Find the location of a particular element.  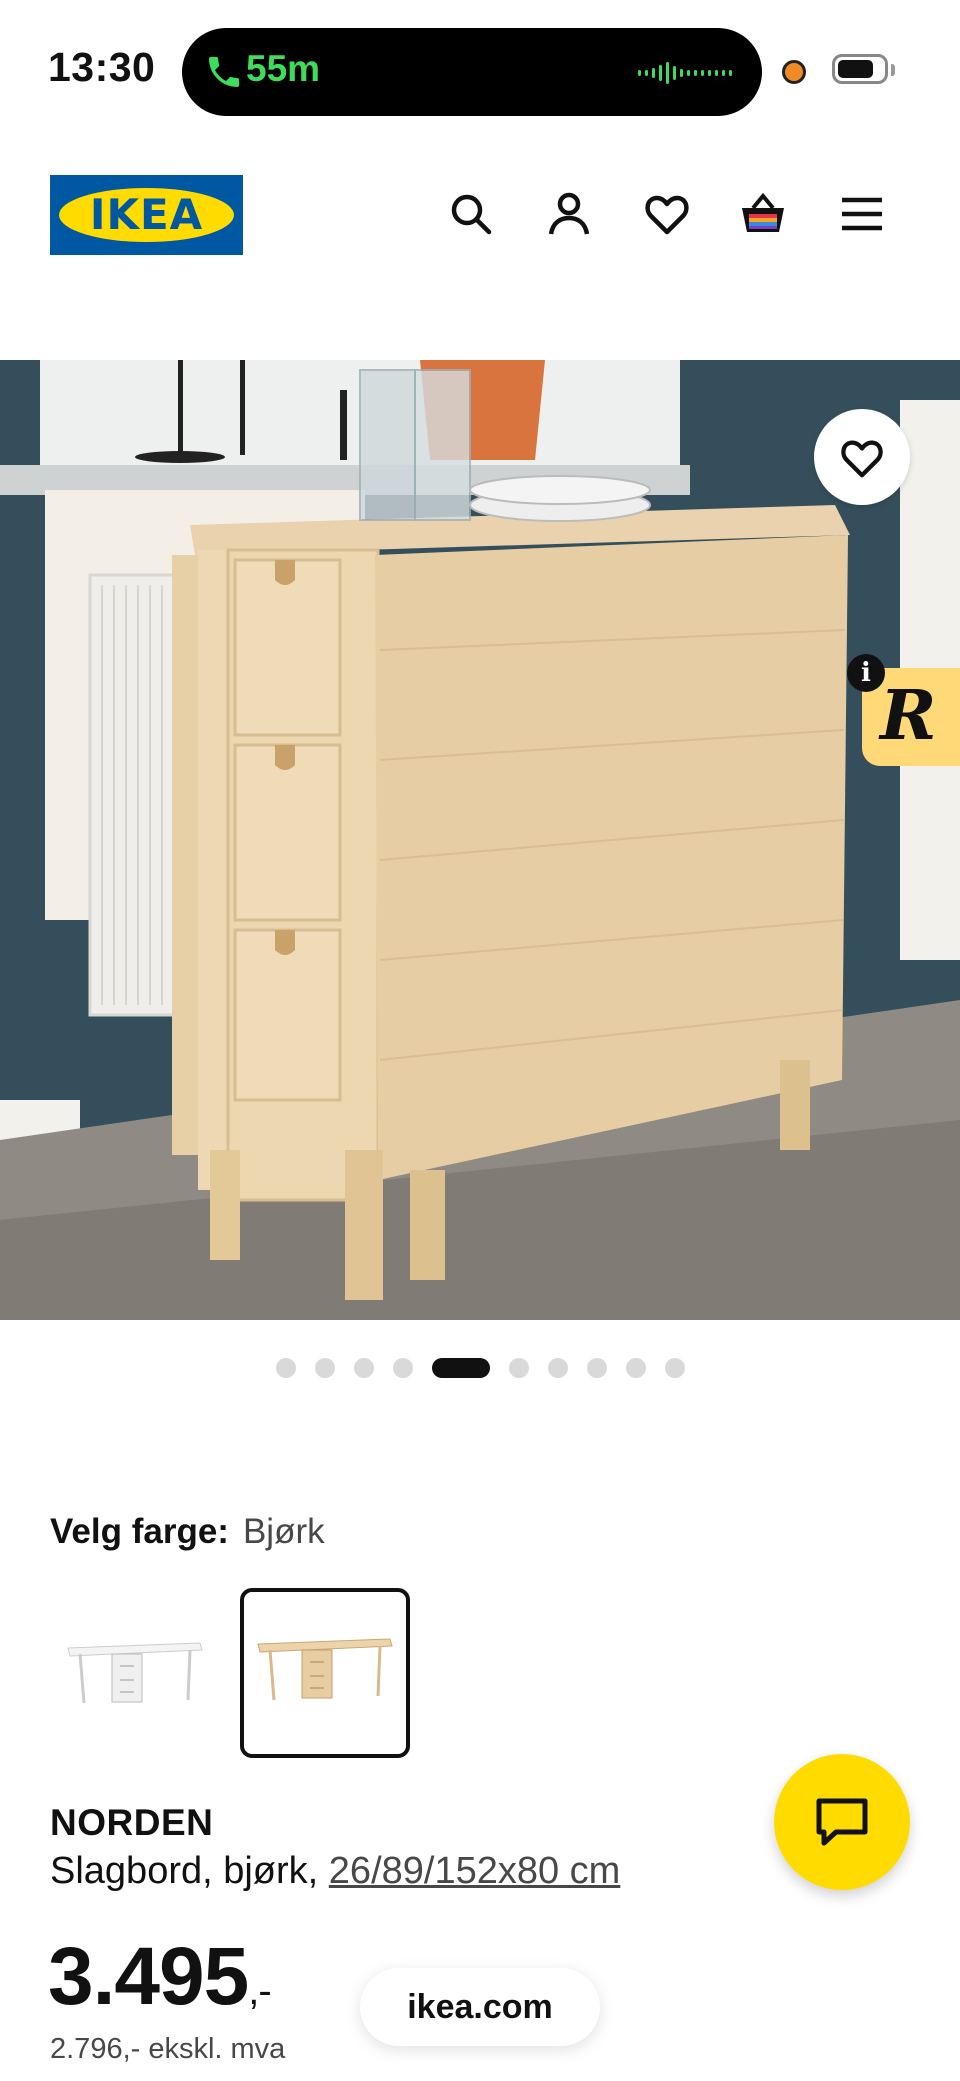

white-table-thumbnail is located at coordinates (135, 1673).